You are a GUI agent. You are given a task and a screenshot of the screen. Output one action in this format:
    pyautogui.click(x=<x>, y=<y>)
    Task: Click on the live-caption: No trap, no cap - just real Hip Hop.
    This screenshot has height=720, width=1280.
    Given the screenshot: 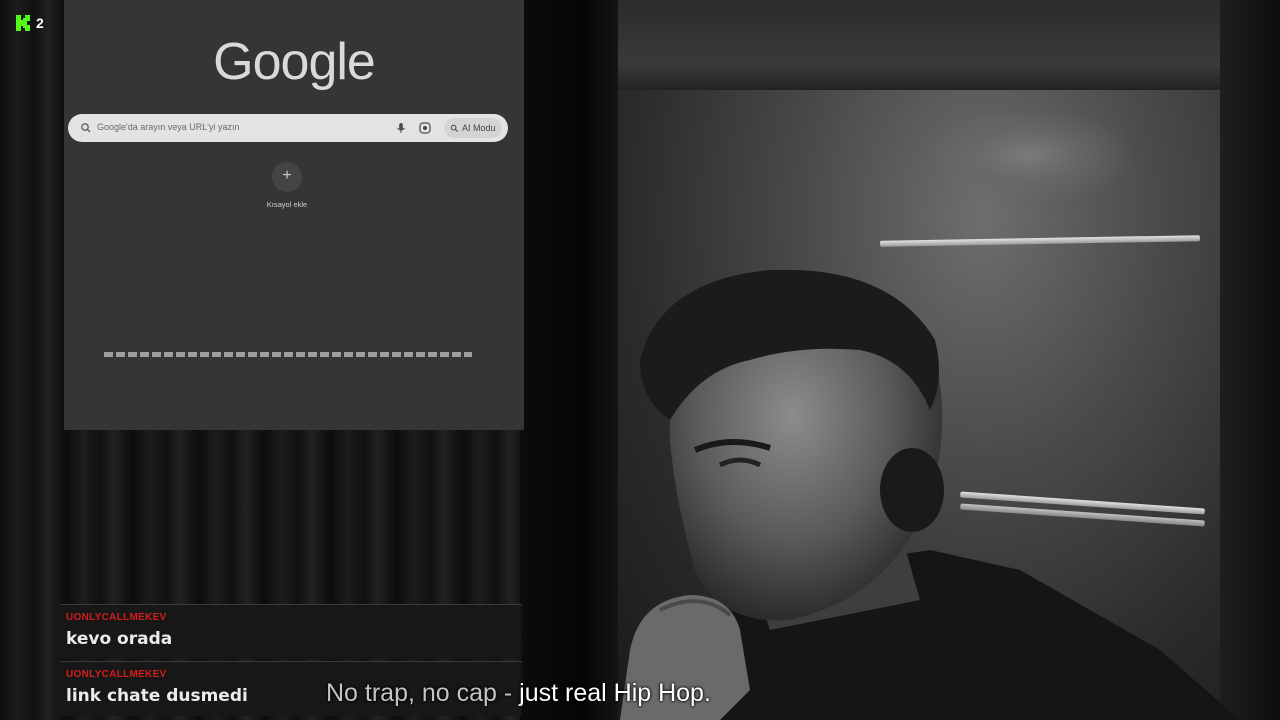 What is the action you would take?
    pyautogui.click(x=518, y=693)
    